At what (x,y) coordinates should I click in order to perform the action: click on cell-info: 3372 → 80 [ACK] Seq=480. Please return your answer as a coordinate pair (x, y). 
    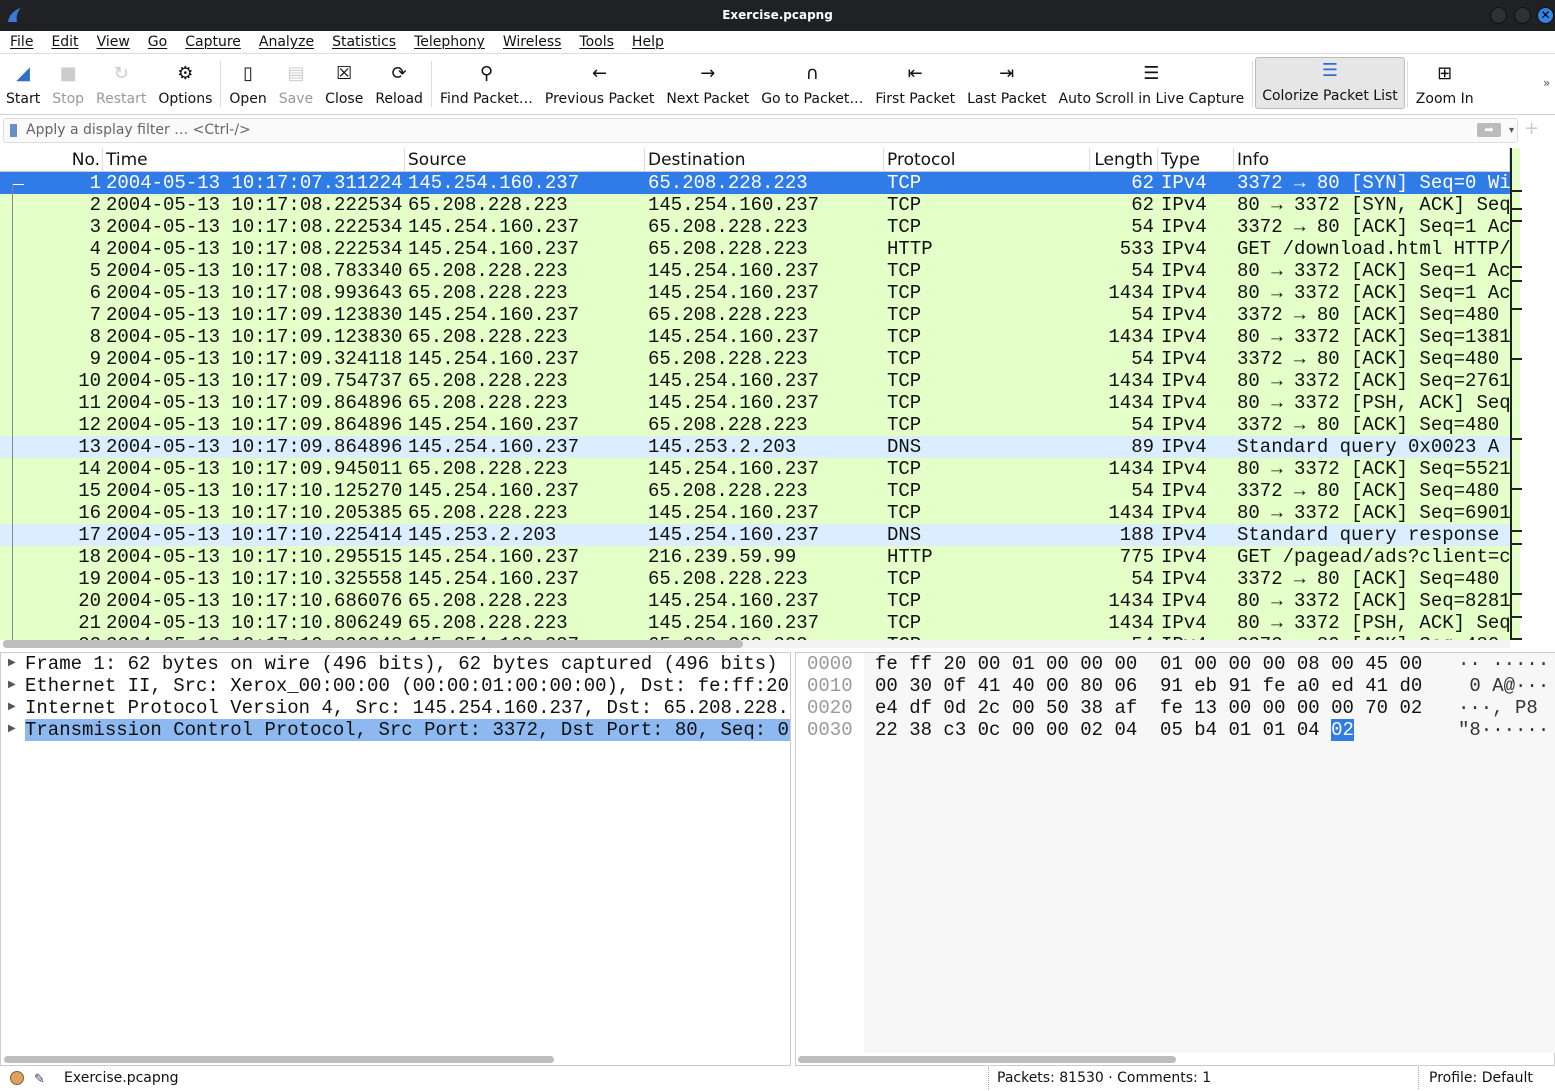
    Looking at the image, I should click on (1368, 491).